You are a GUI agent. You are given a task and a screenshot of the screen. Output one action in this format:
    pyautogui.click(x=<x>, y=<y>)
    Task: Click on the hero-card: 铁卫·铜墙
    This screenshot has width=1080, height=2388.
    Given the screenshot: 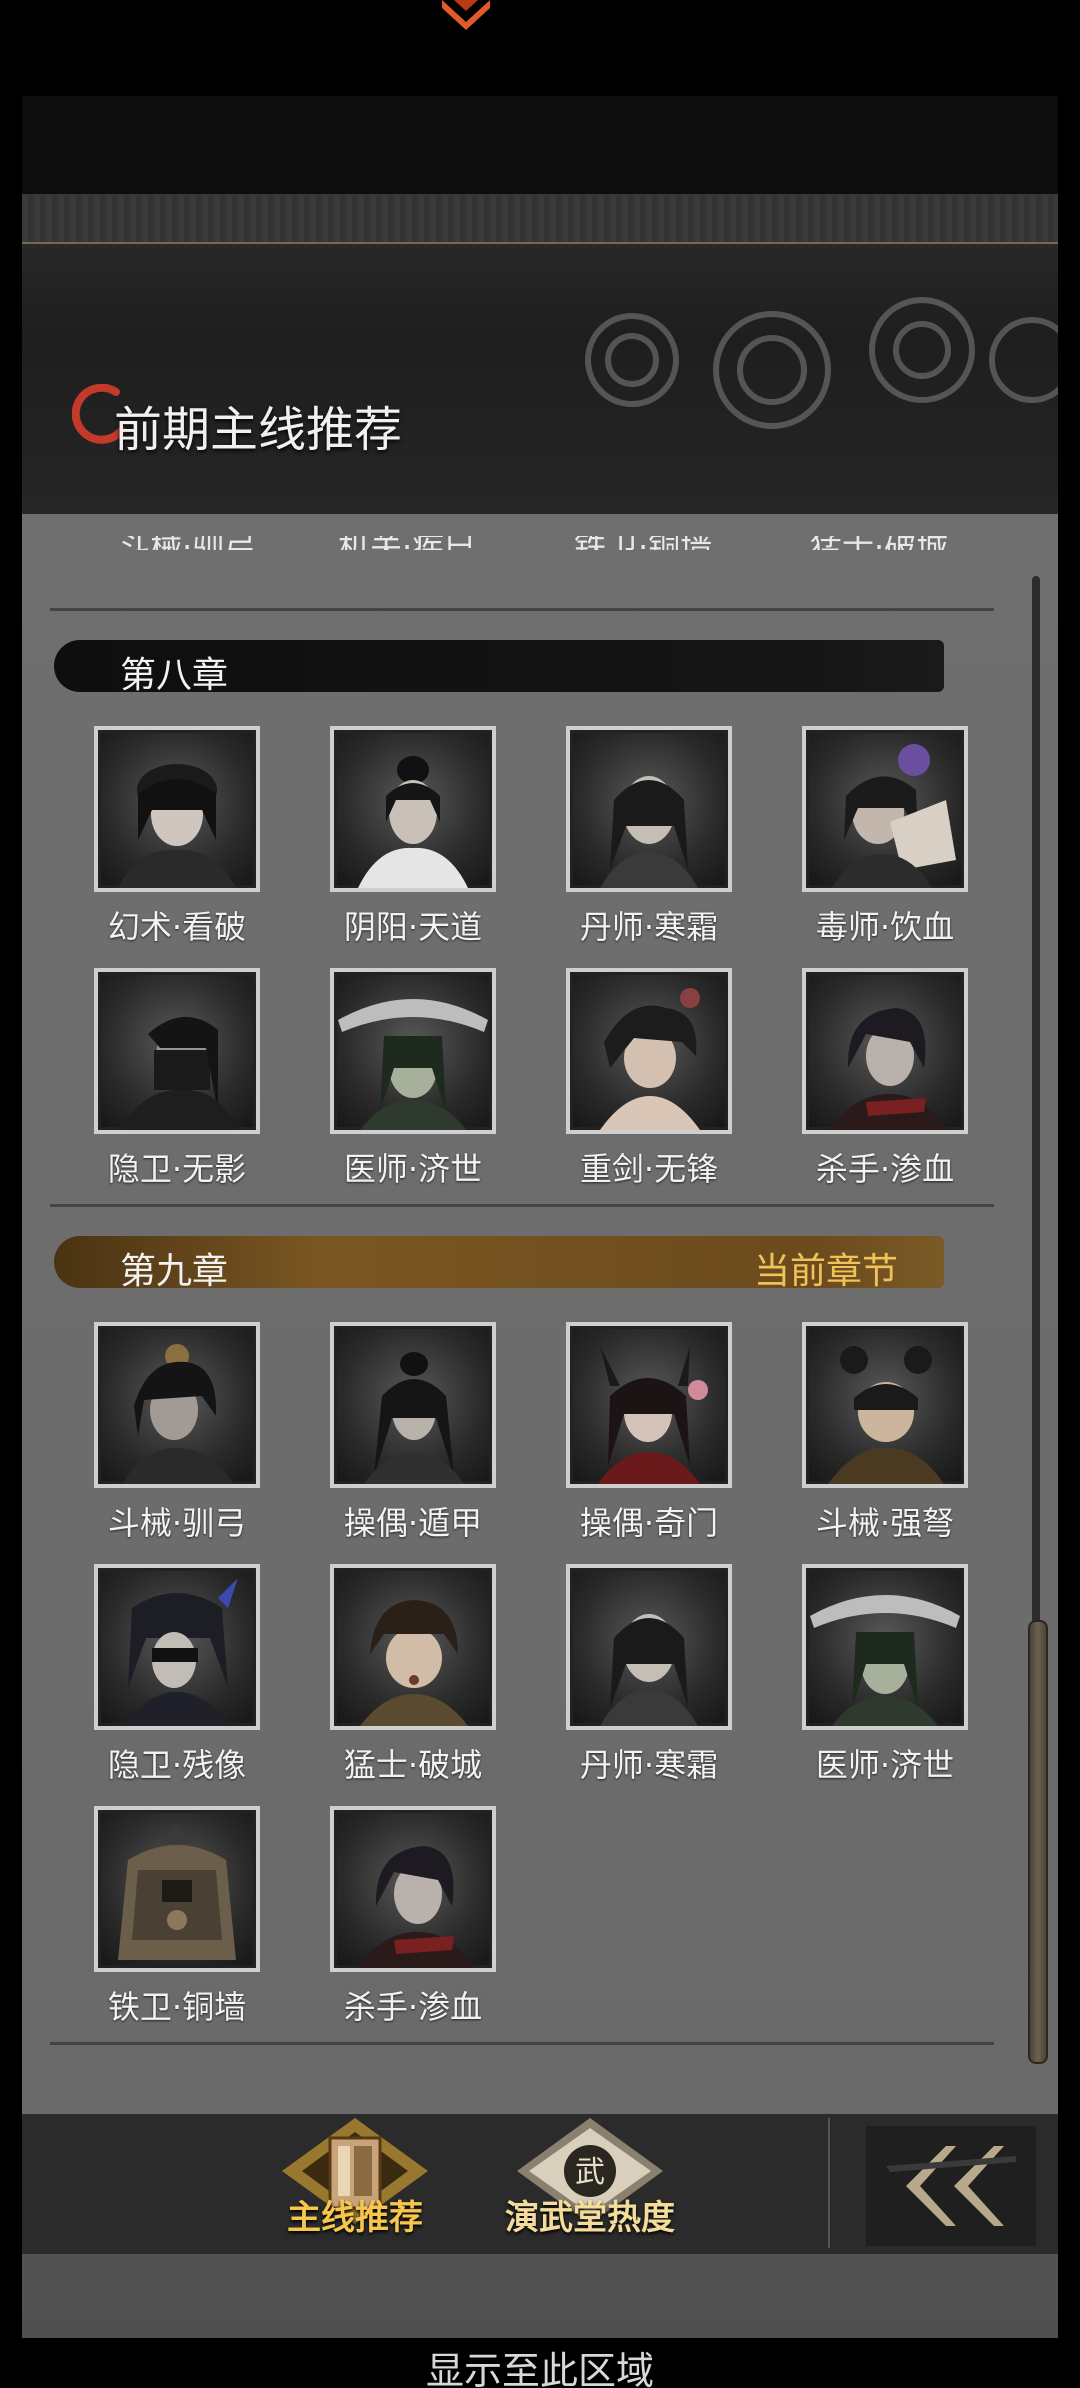 What is the action you would take?
    pyautogui.click(x=177, y=1917)
    